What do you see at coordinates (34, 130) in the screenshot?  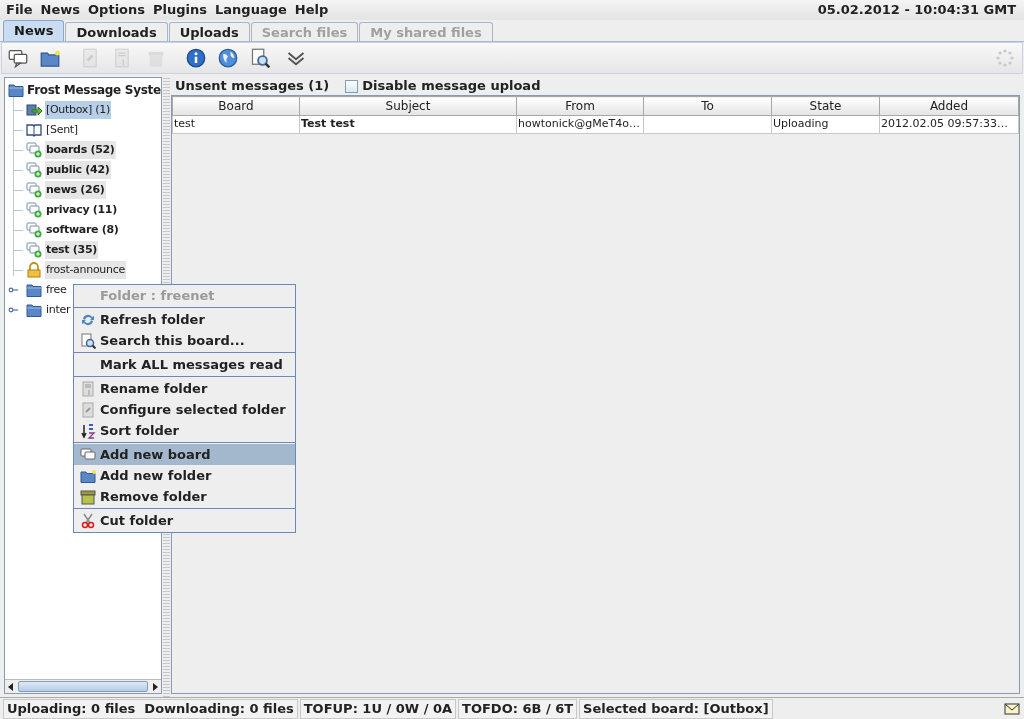 I see `open-book-icon` at bounding box center [34, 130].